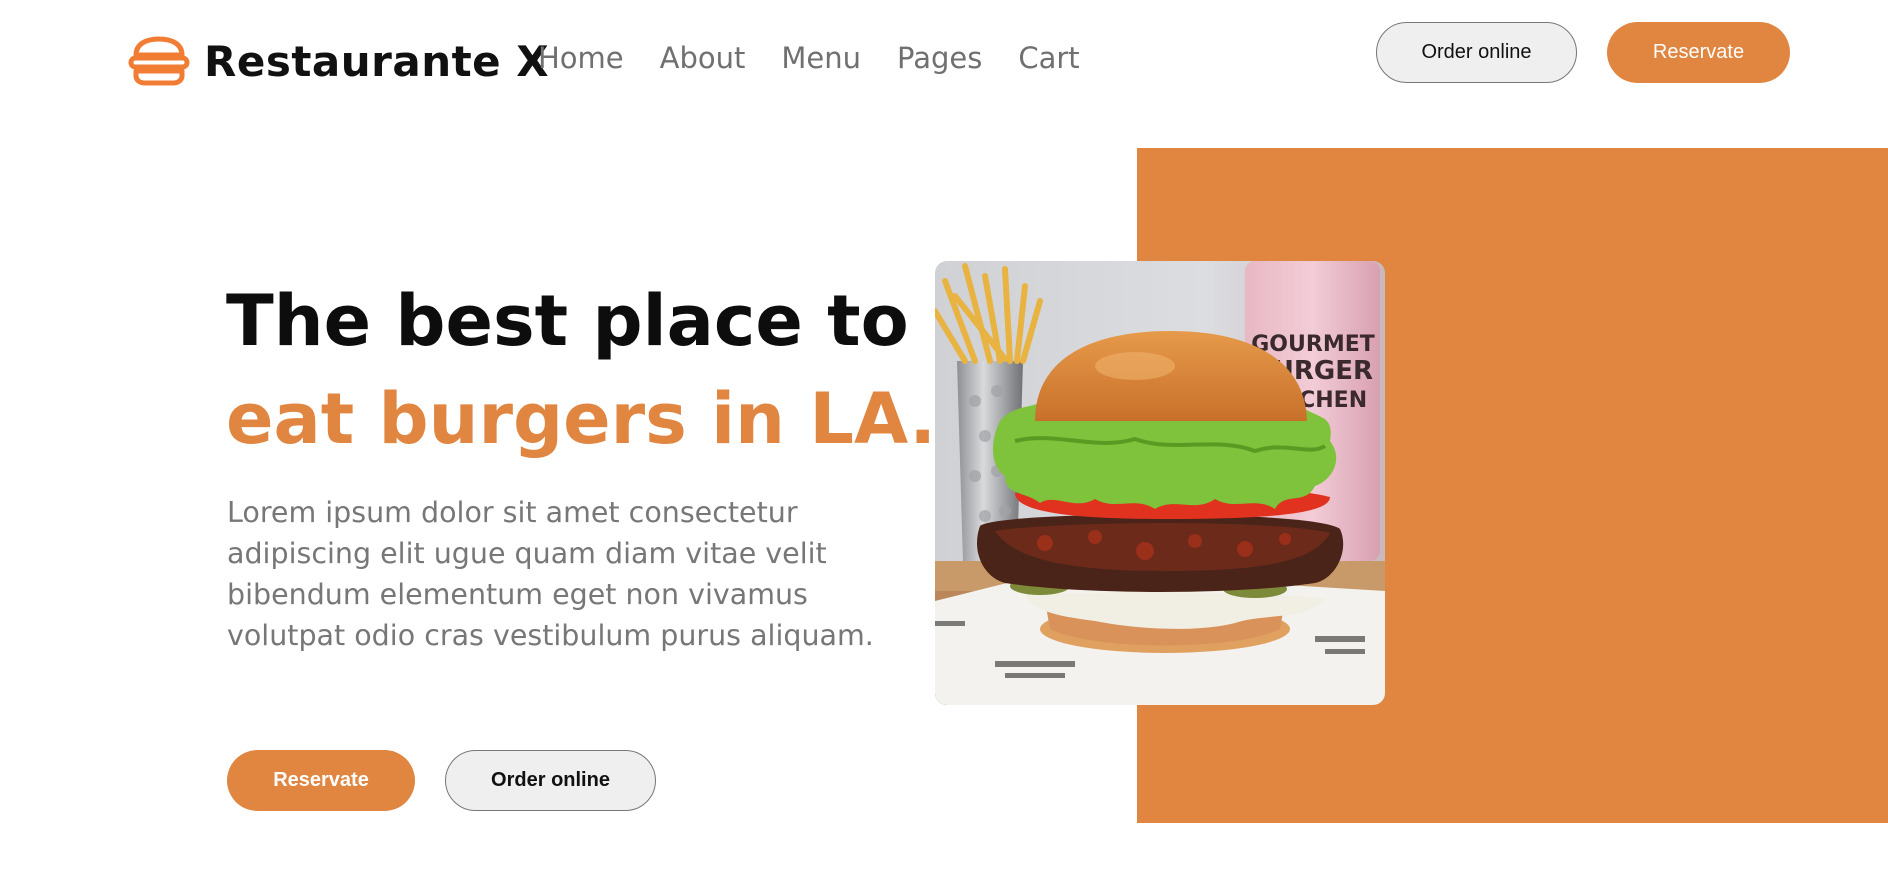 The width and height of the screenshot is (1888, 892). I want to click on hero-reservate-button: Reservate, so click(321, 780).